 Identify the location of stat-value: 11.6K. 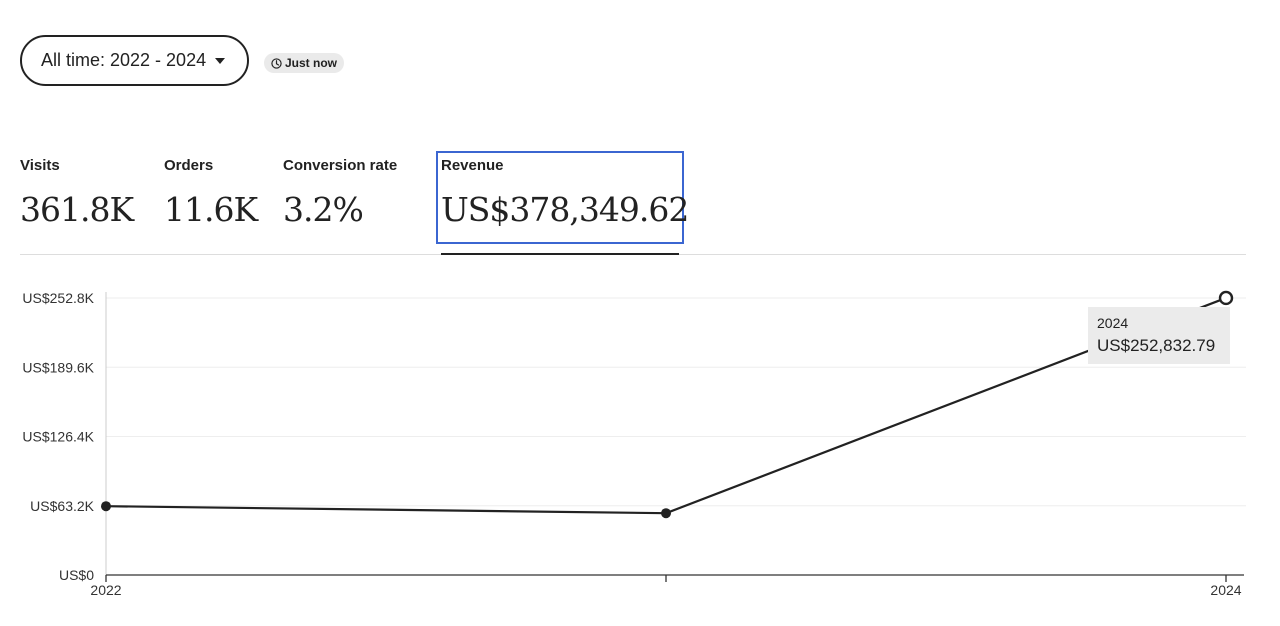
(211, 209).